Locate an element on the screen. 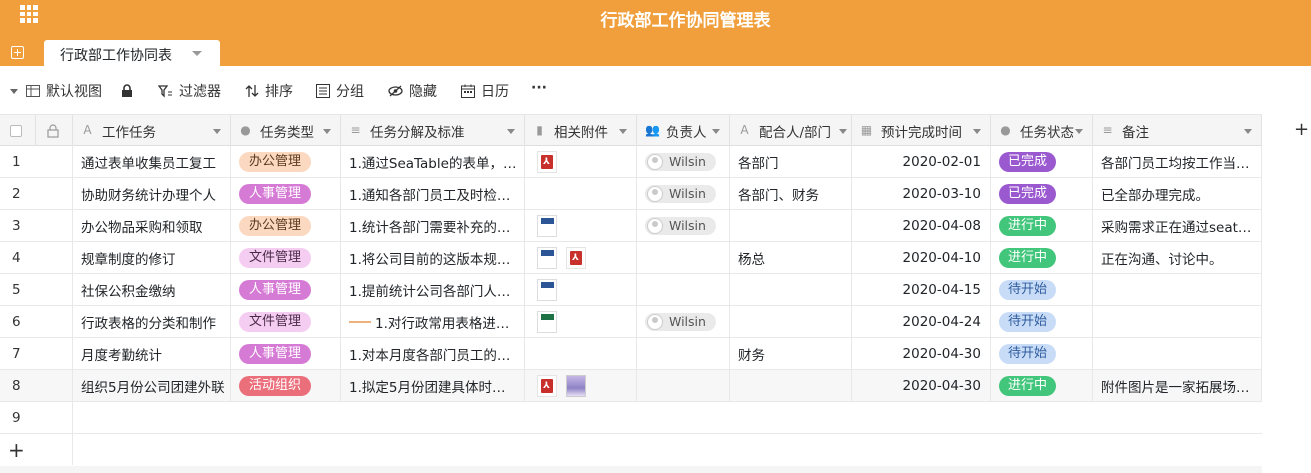 This screenshot has height=473, width=1311. task-cell: 规章制度的修订 is located at coordinates (152, 257).